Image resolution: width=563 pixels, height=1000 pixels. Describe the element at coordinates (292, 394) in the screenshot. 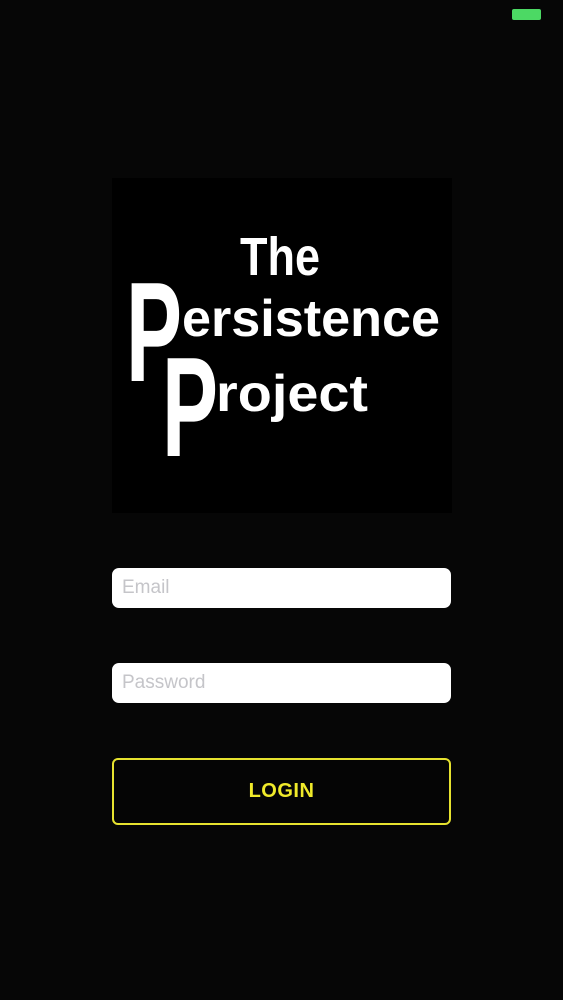

I see `logo-text-roject: roject` at that location.